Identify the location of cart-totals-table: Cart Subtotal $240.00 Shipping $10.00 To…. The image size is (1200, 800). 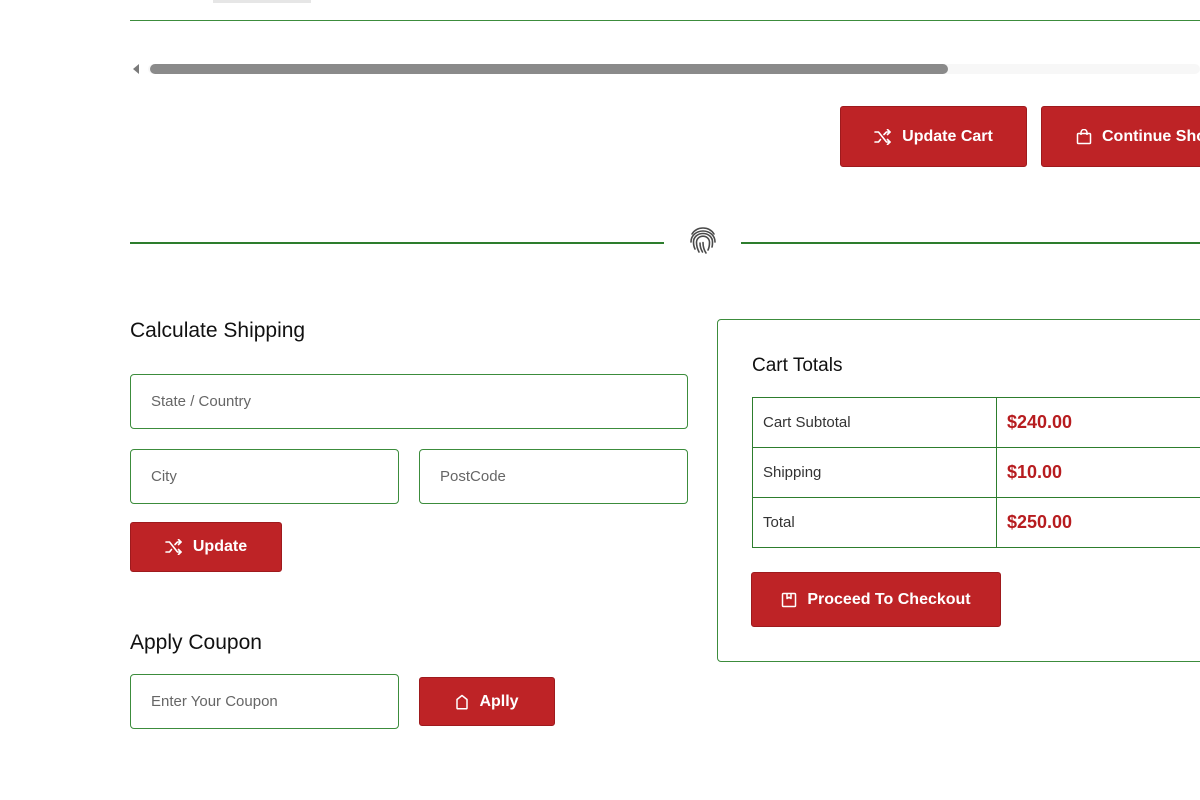
(976, 472).